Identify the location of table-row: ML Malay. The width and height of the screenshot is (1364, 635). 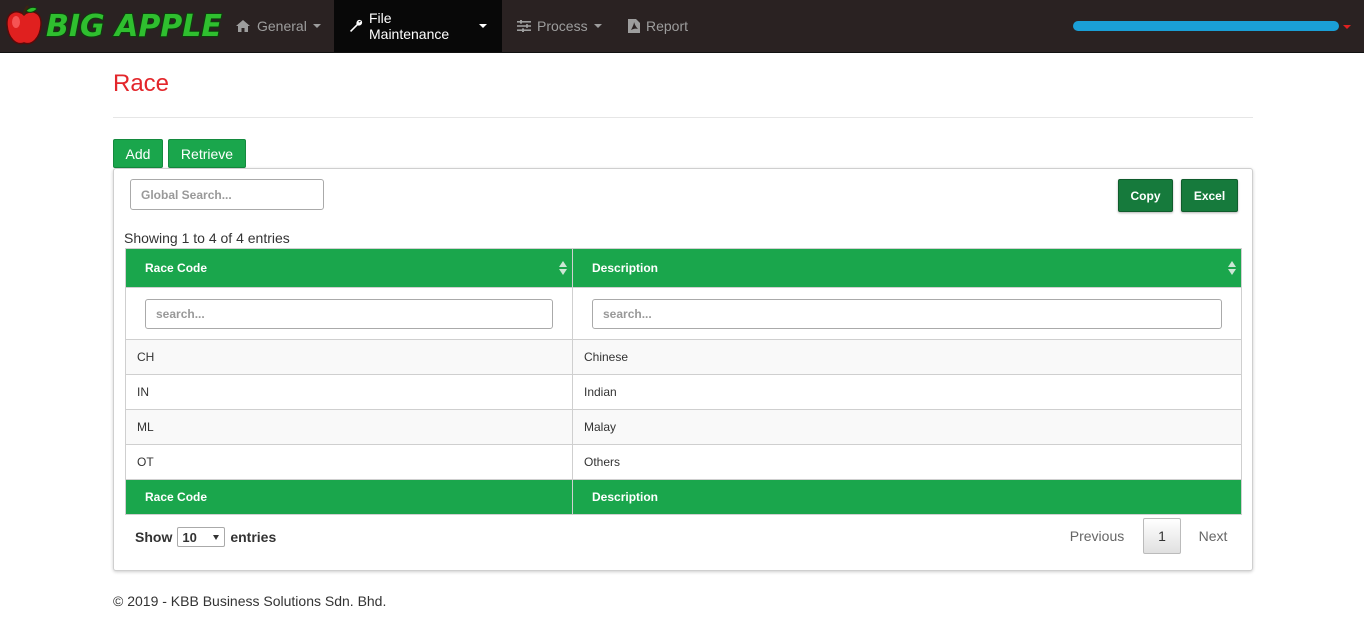
(683, 427).